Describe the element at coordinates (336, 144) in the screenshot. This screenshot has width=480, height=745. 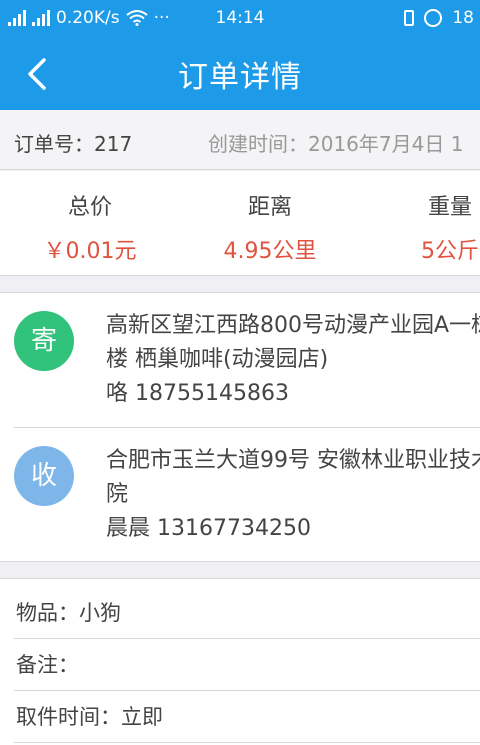
I see `created-time: 创建时间：2016年7月4日 1` at that location.